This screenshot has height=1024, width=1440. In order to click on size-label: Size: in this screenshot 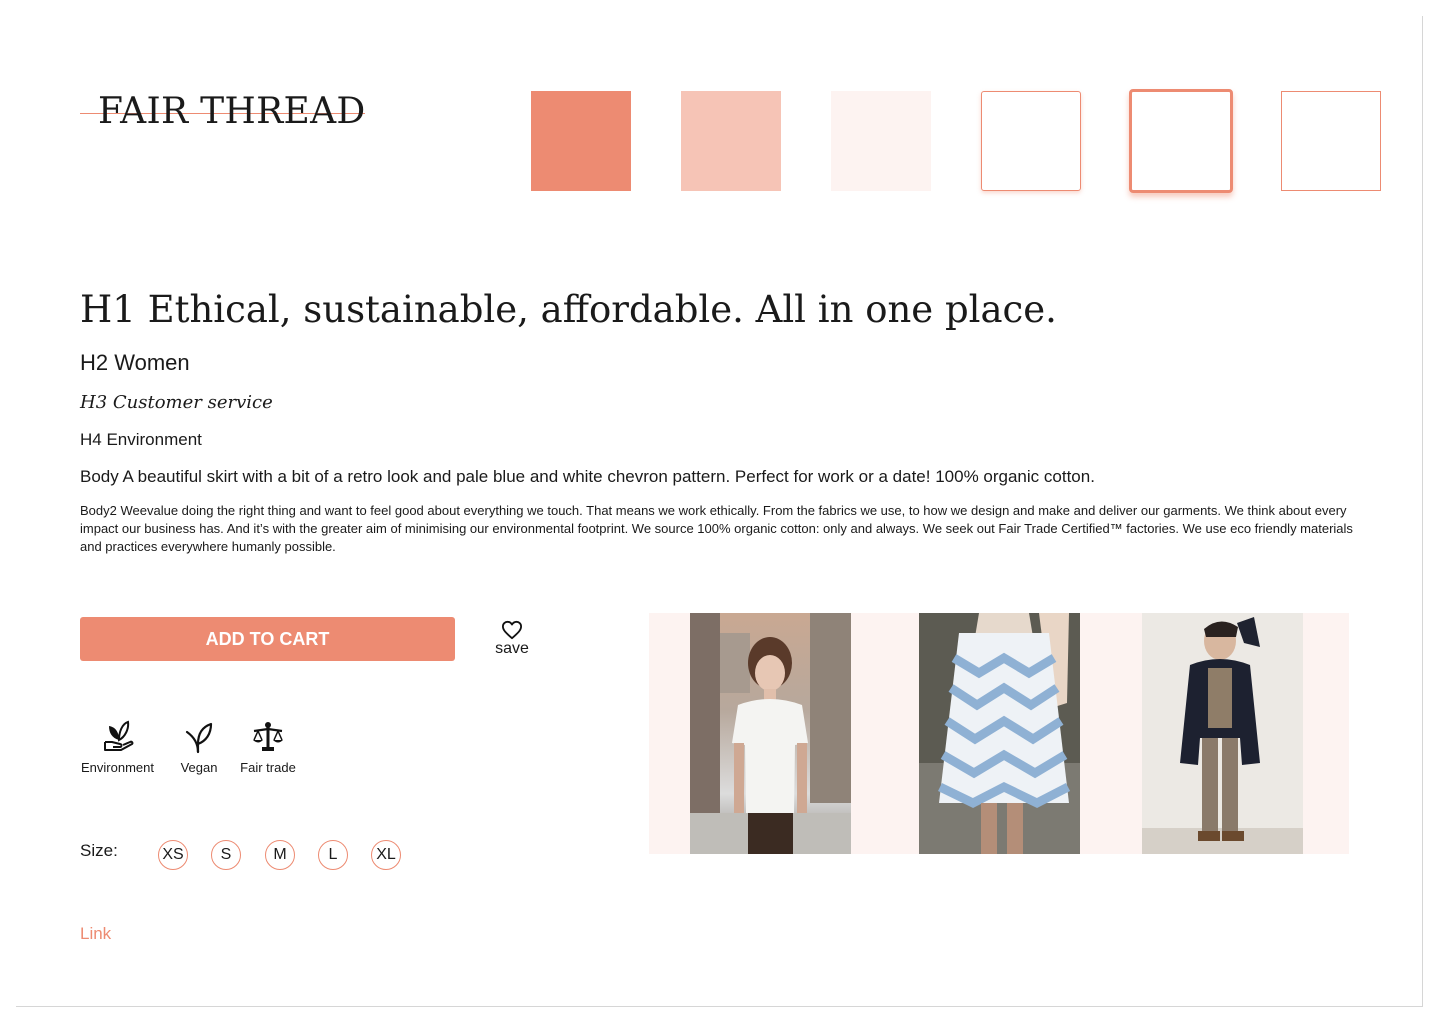, I will do `click(99, 850)`.